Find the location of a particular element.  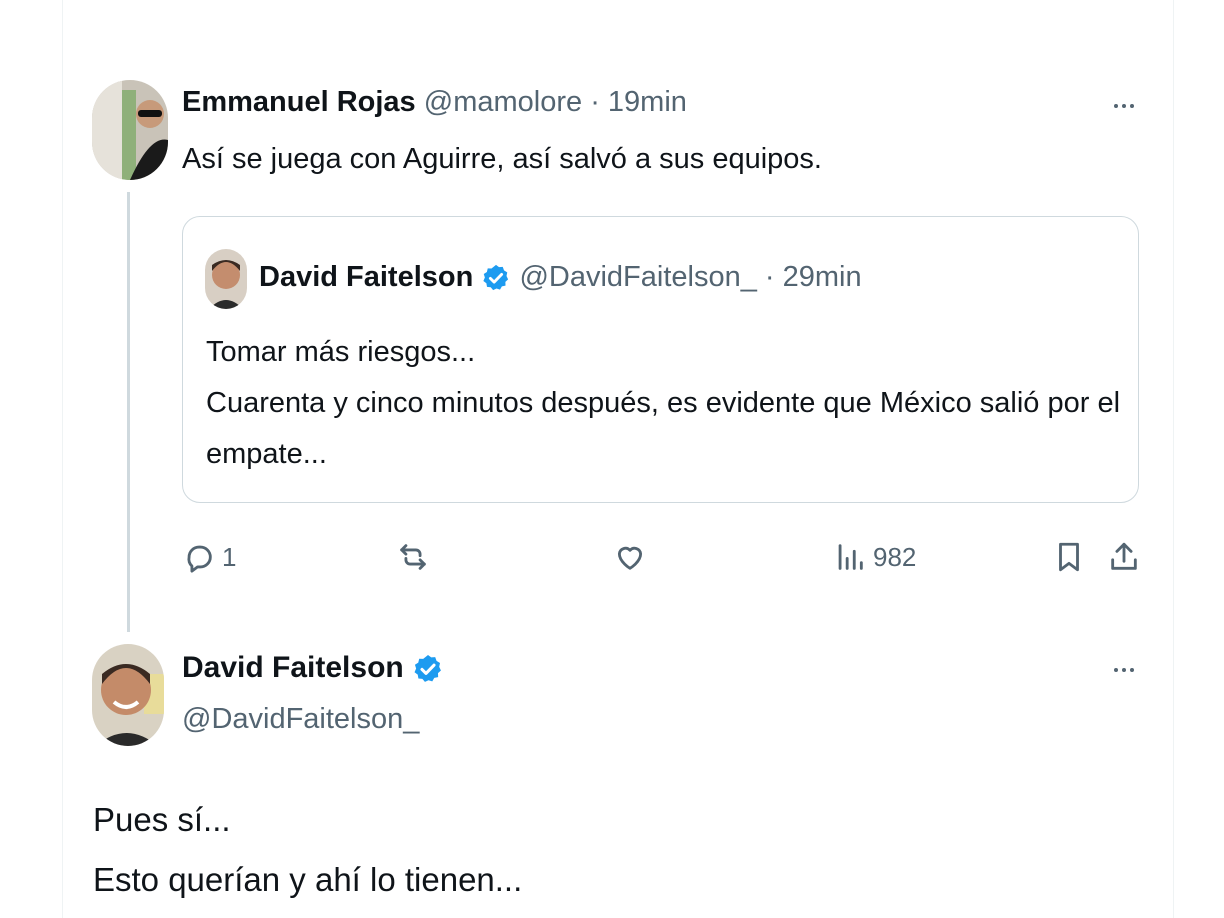

reply-tweet-header: Emmanuel Rojas @mamolore · 19min is located at coordinates (434, 102).